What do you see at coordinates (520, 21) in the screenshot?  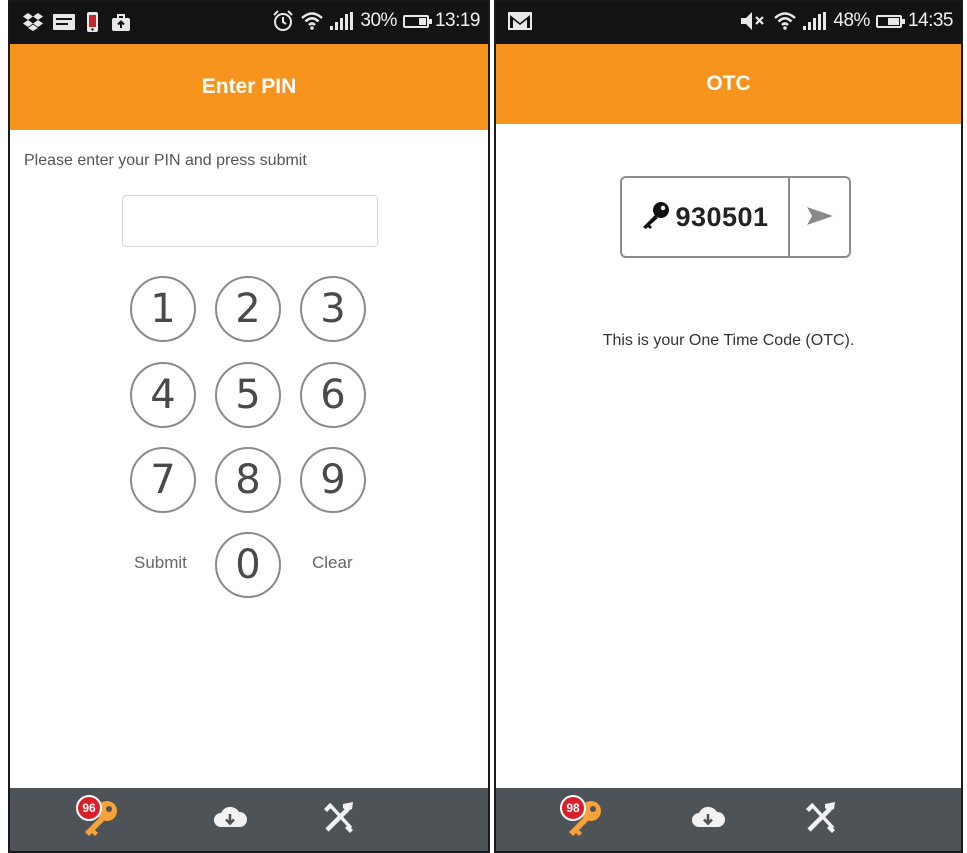 I see `gmail-icon` at bounding box center [520, 21].